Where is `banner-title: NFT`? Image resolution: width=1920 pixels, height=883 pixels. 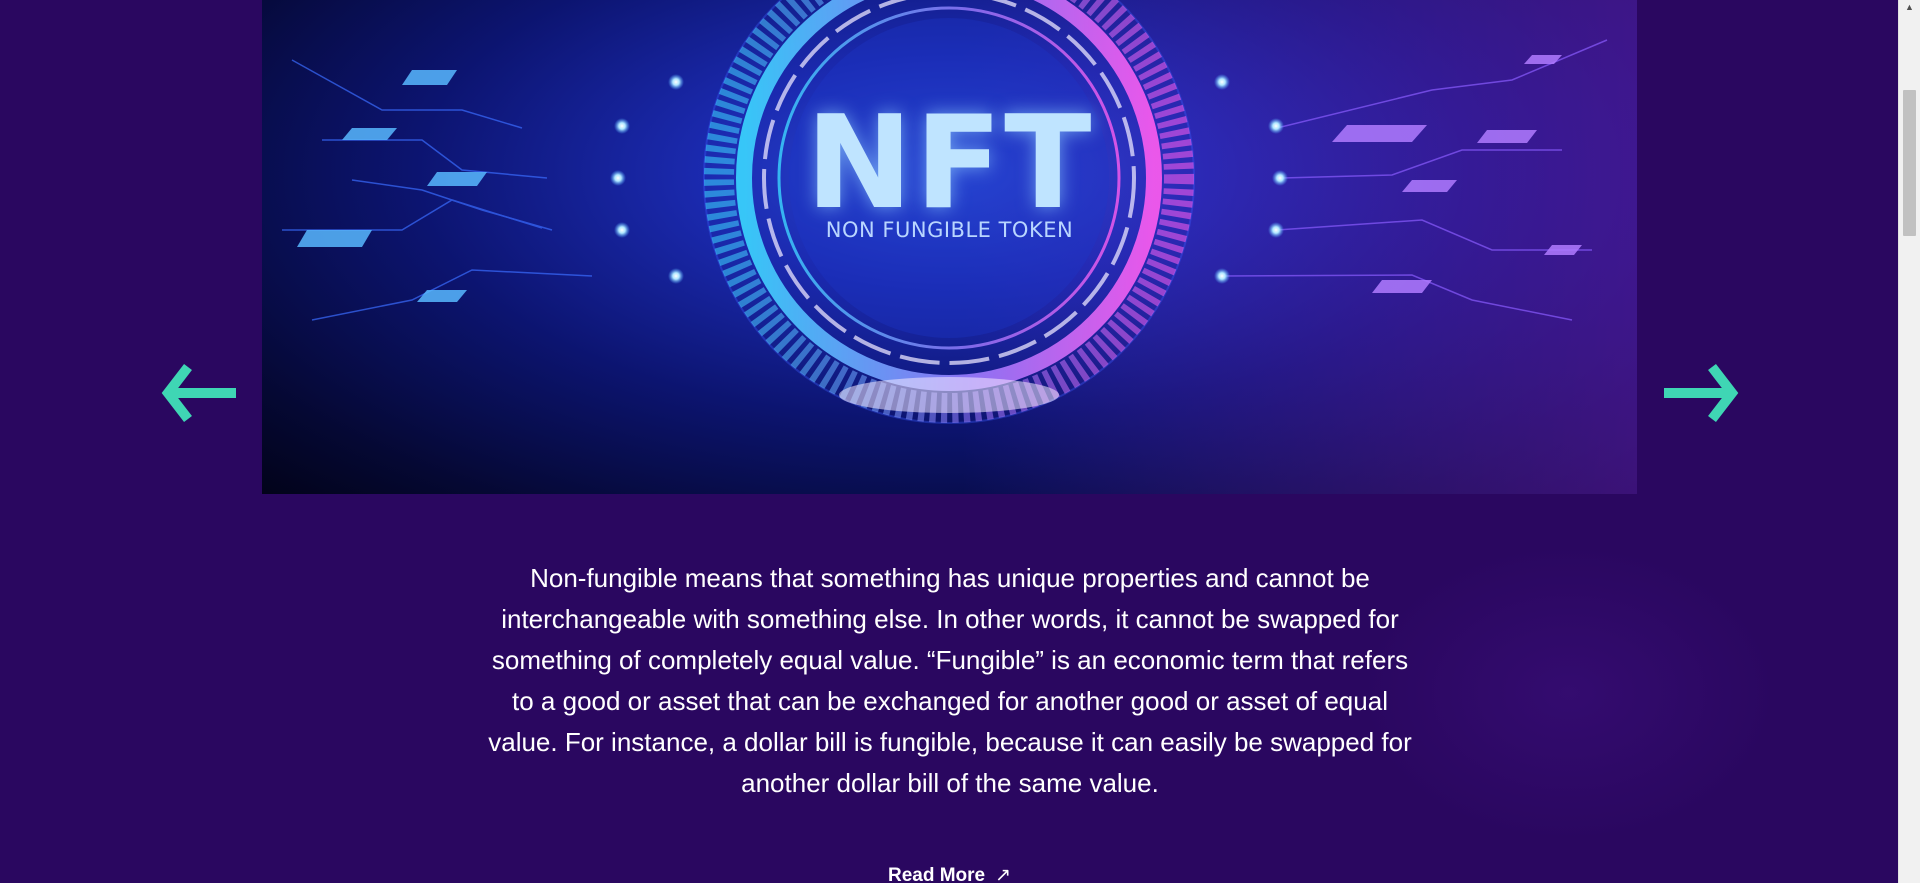
banner-title: NFT is located at coordinates (949, 163).